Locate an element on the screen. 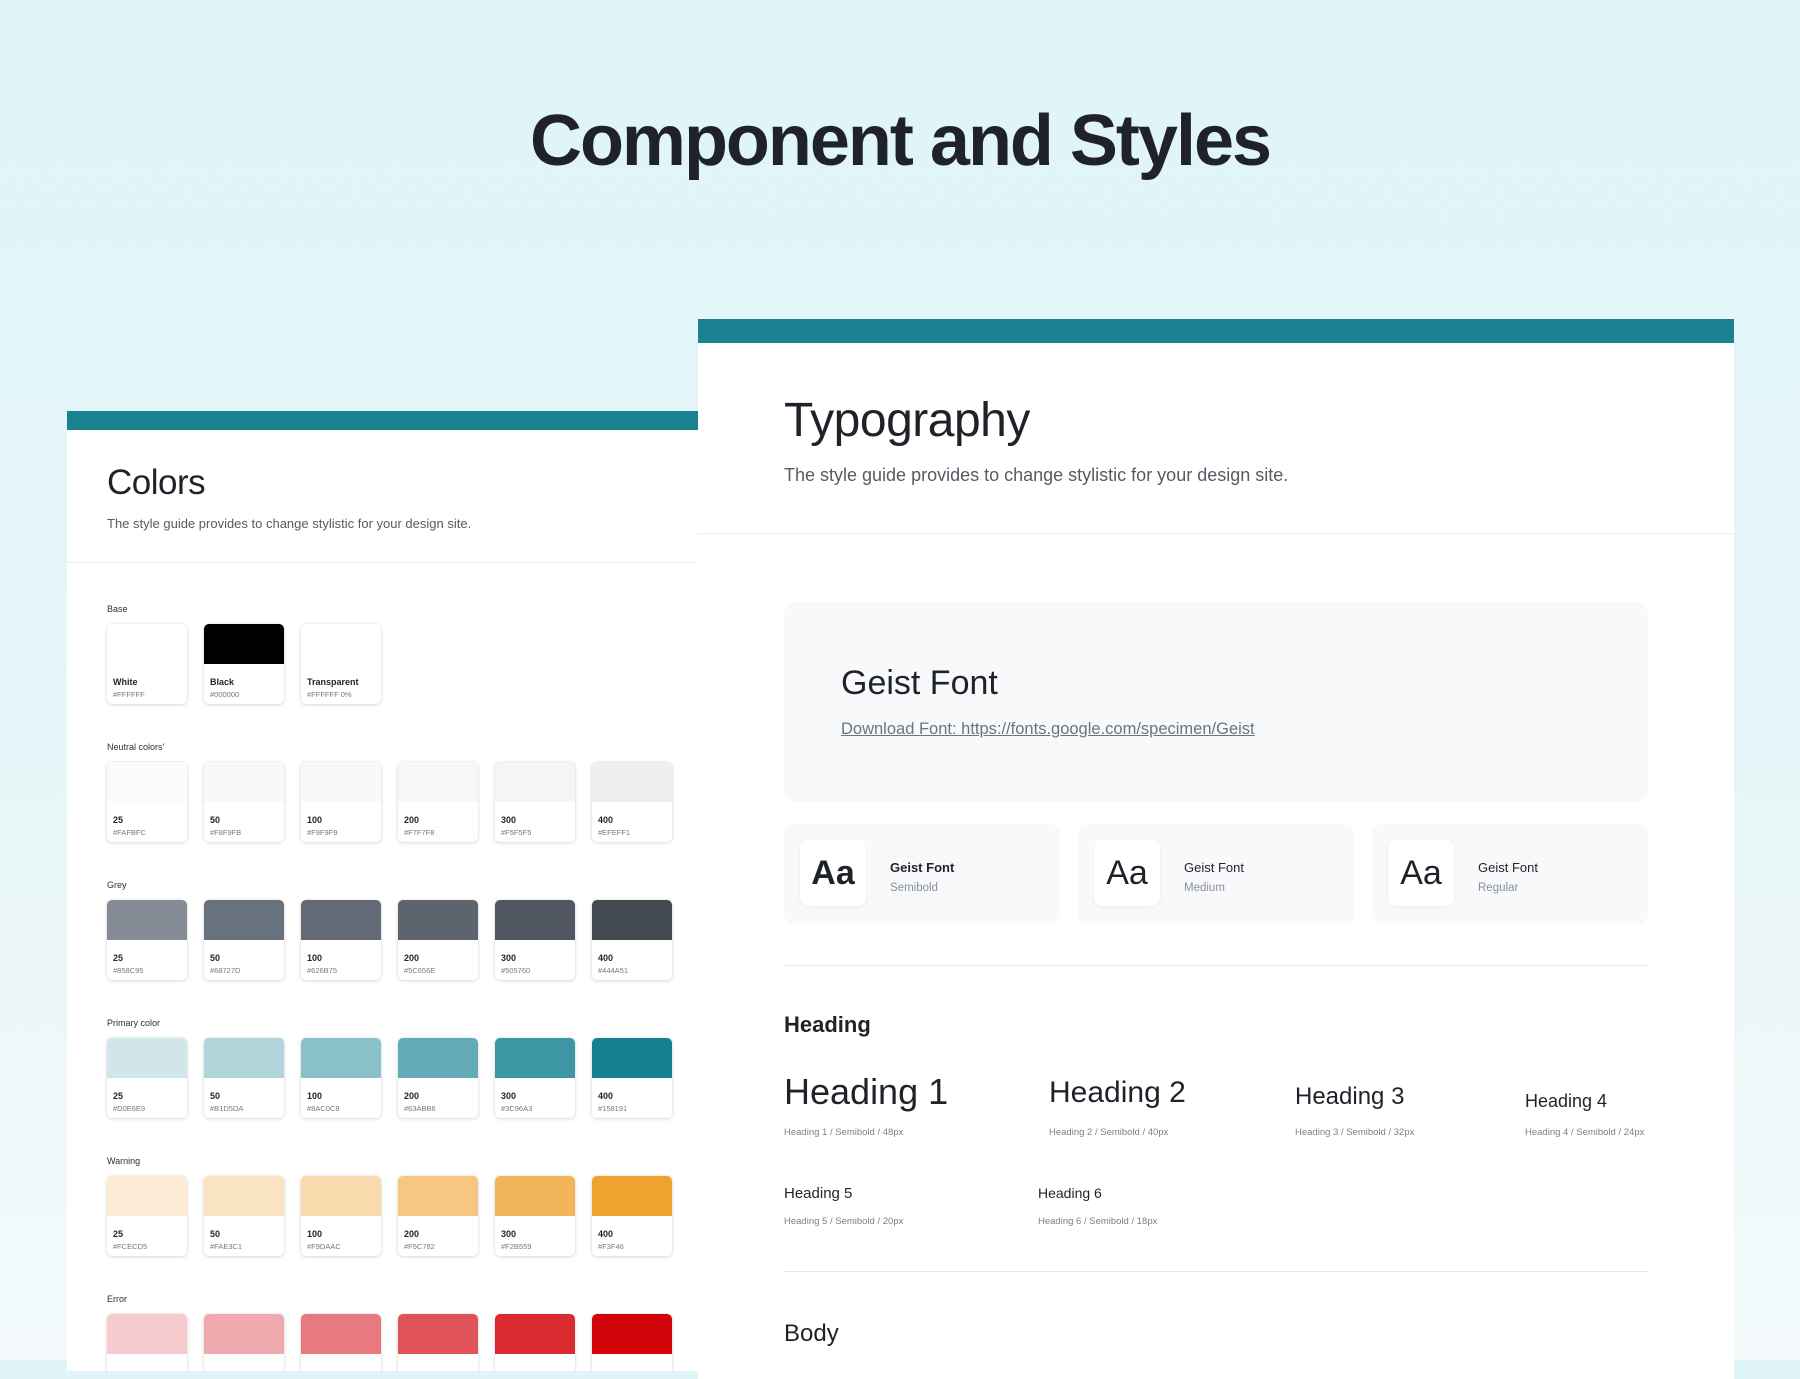  color-swatch: 400 #158191 is located at coordinates (632, 1078).